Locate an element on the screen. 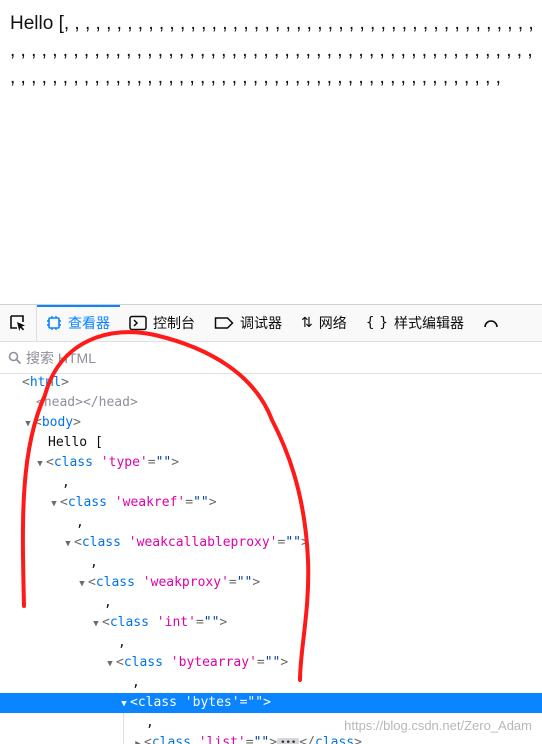 The image size is (542, 744). tree-node-head: <head></head> is located at coordinates (271, 403).